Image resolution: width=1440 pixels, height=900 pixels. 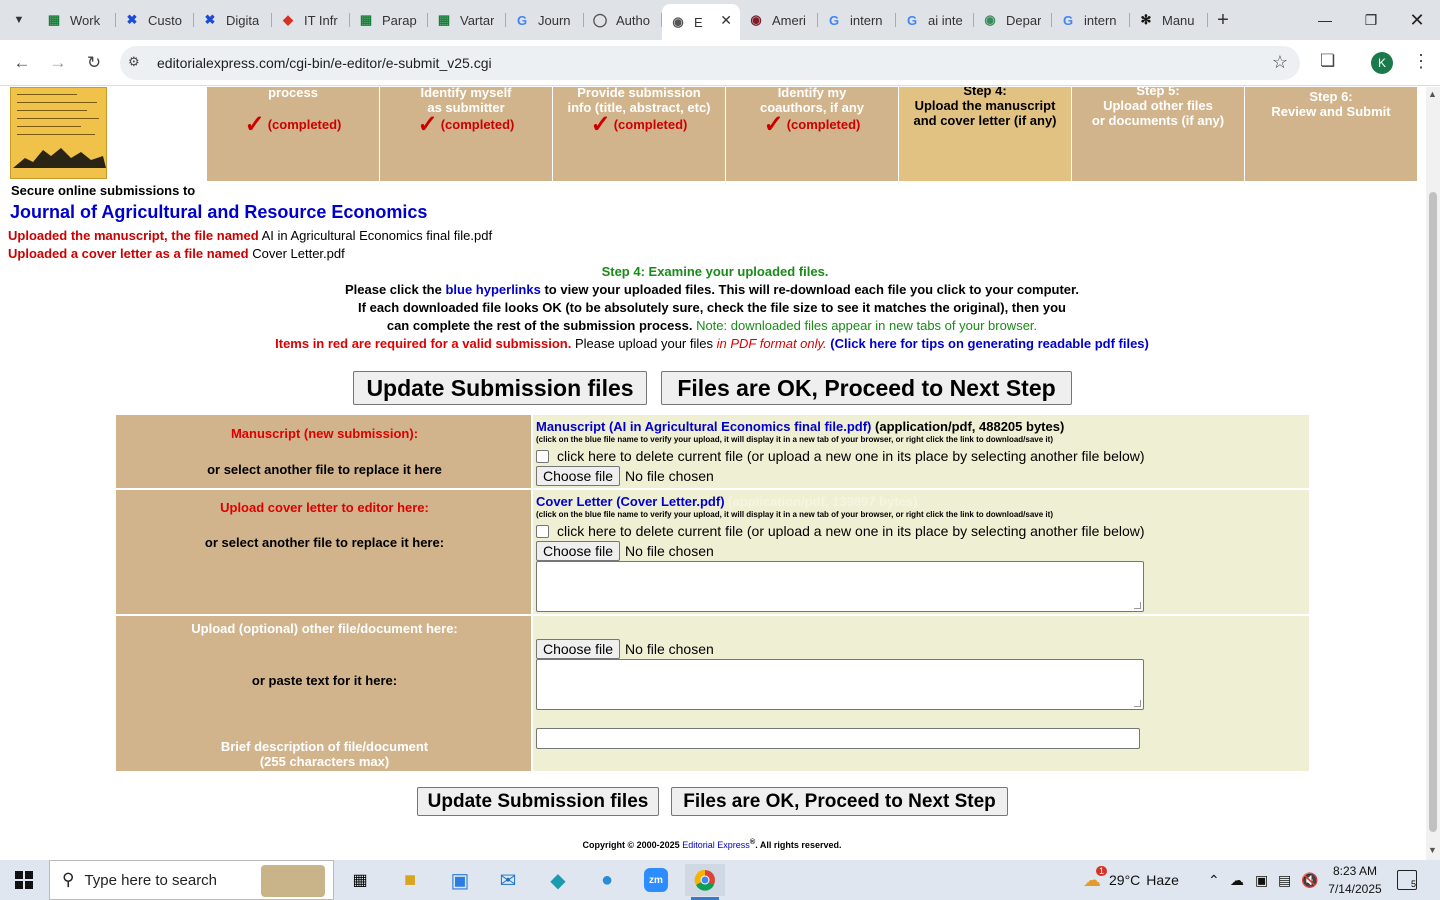 What do you see at coordinates (1131, 880) in the screenshot?
I see `weather-widget: ☁ 1 29°C Haze` at bounding box center [1131, 880].